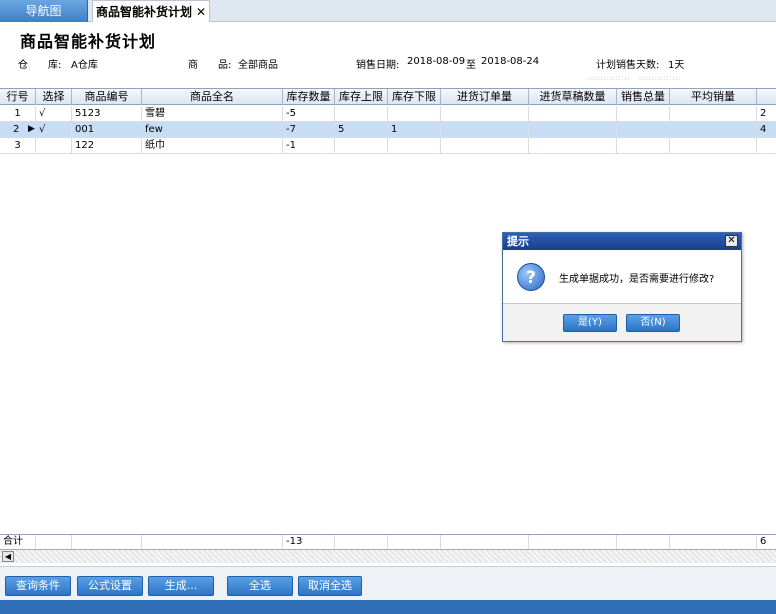 This screenshot has width=776, height=614. What do you see at coordinates (378, 65) in the screenshot?
I see `sales-date-label: 销售日期:` at bounding box center [378, 65].